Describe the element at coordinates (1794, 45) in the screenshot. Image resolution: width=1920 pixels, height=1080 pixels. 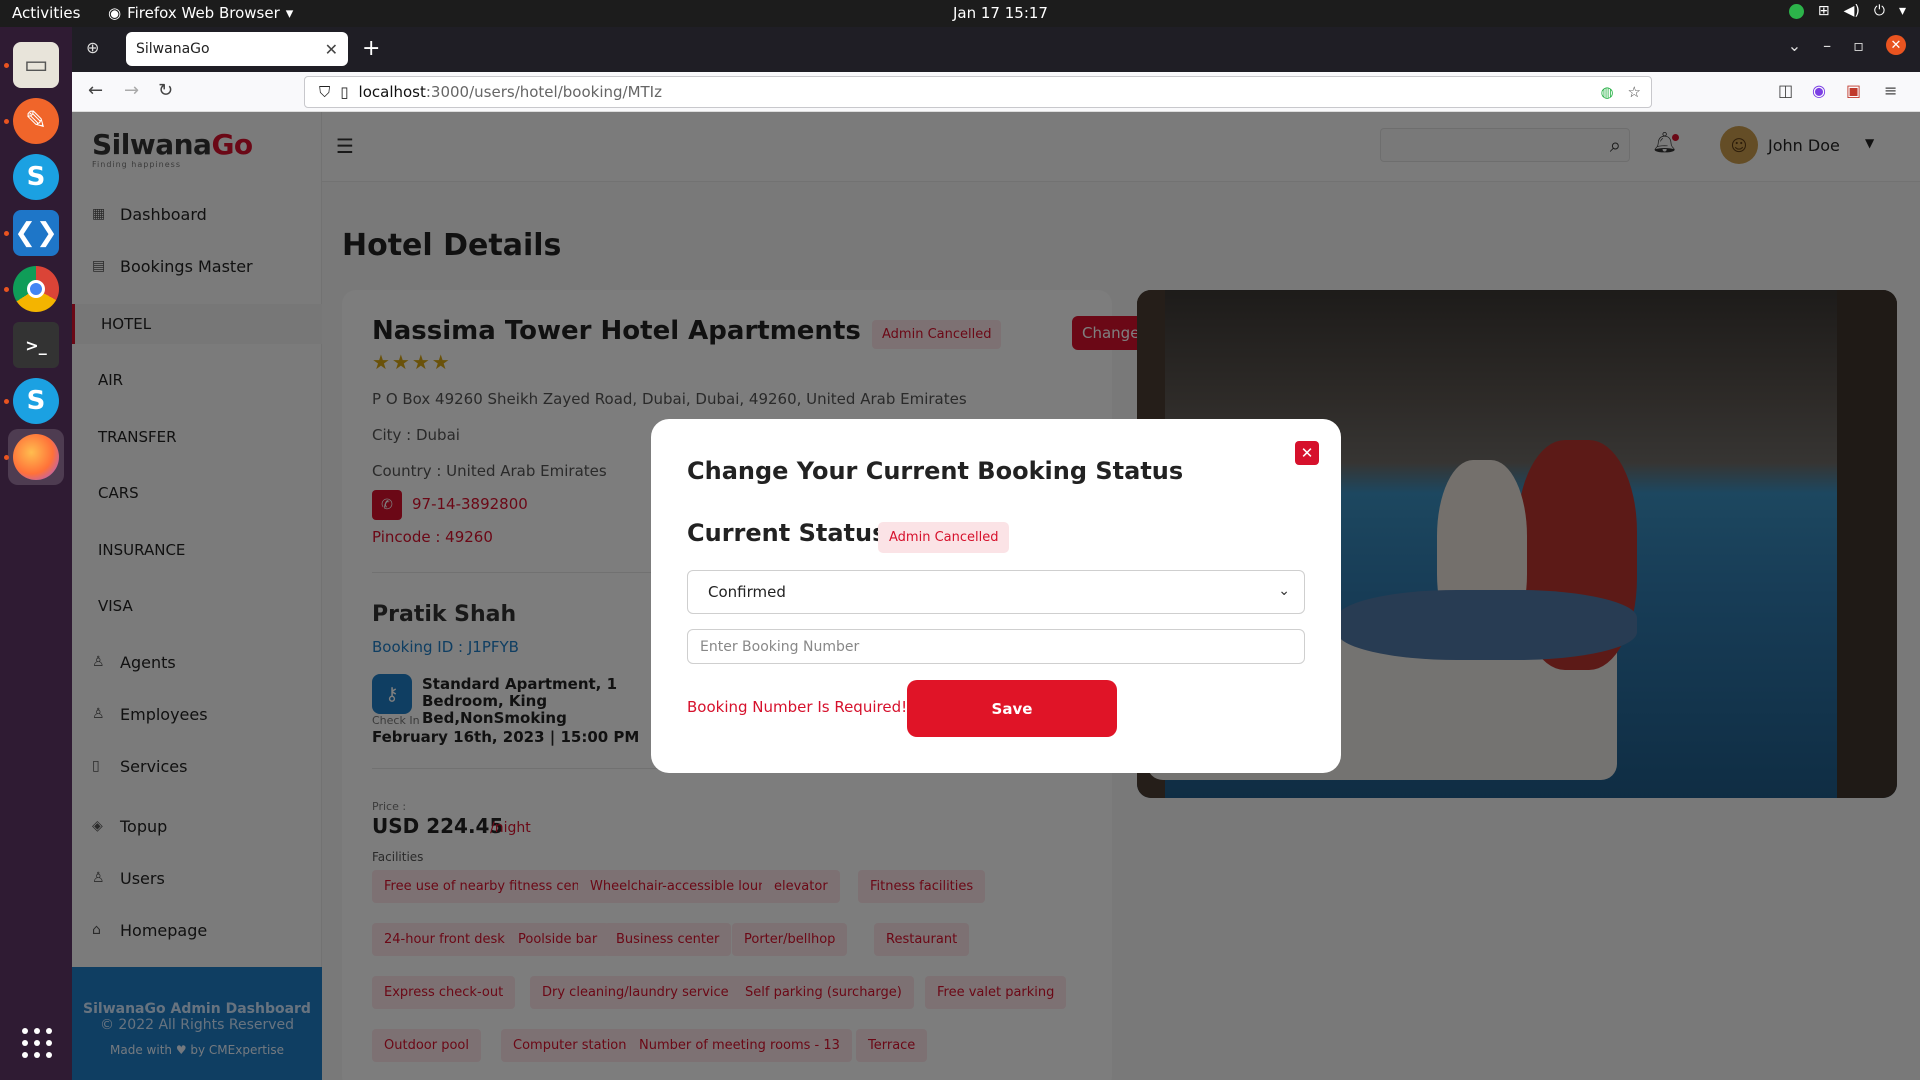
I see `tab-list-icon: ⌄` at that location.